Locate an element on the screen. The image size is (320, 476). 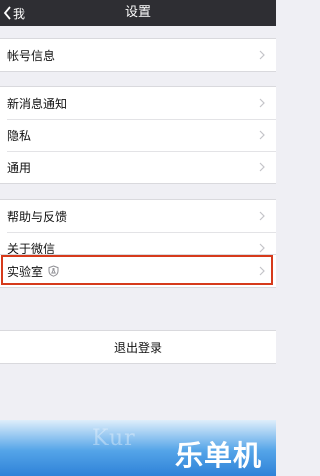
watermark-site-name: 乐单机 is located at coordinates (218, 455).